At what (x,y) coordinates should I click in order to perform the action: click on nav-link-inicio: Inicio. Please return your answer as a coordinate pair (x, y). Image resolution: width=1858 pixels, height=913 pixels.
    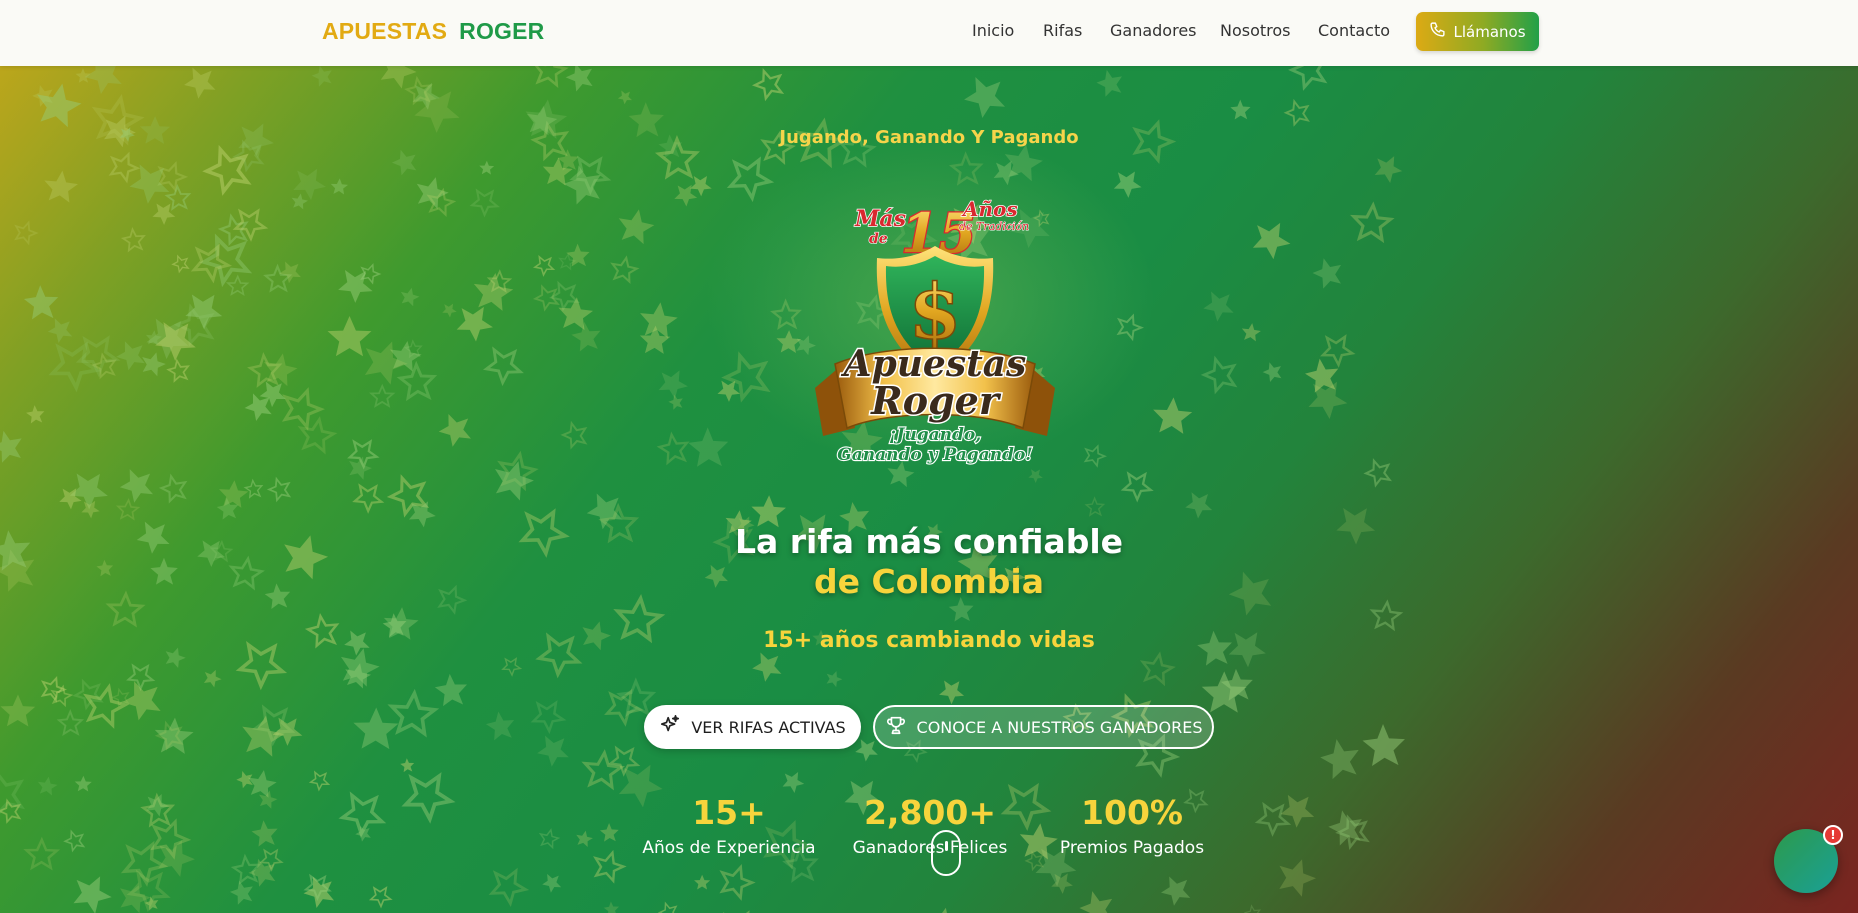
    Looking at the image, I should click on (993, 30).